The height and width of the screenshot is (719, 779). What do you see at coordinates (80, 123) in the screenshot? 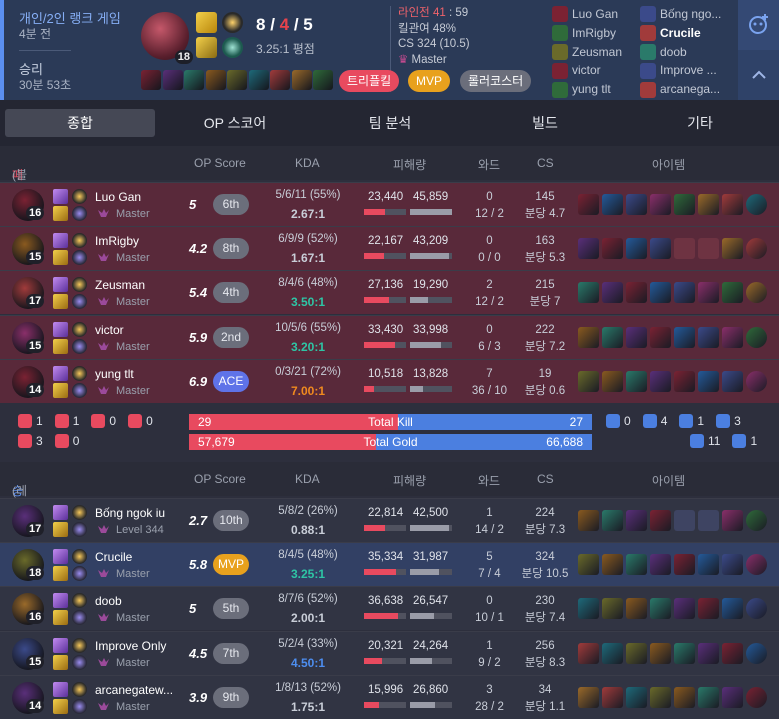
I see `tab-overview: 종합` at bounding box center [80, 123].